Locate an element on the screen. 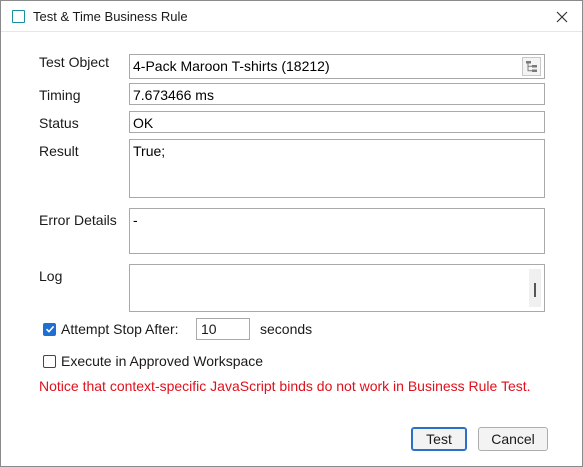 This screenshot has width=583, height=467. status-value: OK is located at coordinates (143, 123).